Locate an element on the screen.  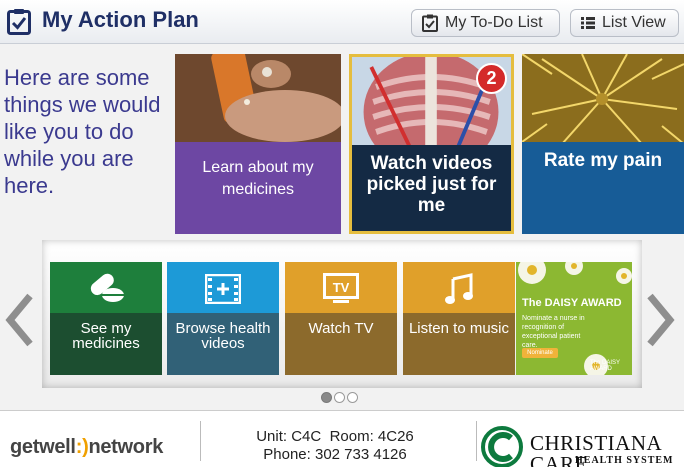
my-todo-list-button: My To-Do List is located at coordinates (485, 23).